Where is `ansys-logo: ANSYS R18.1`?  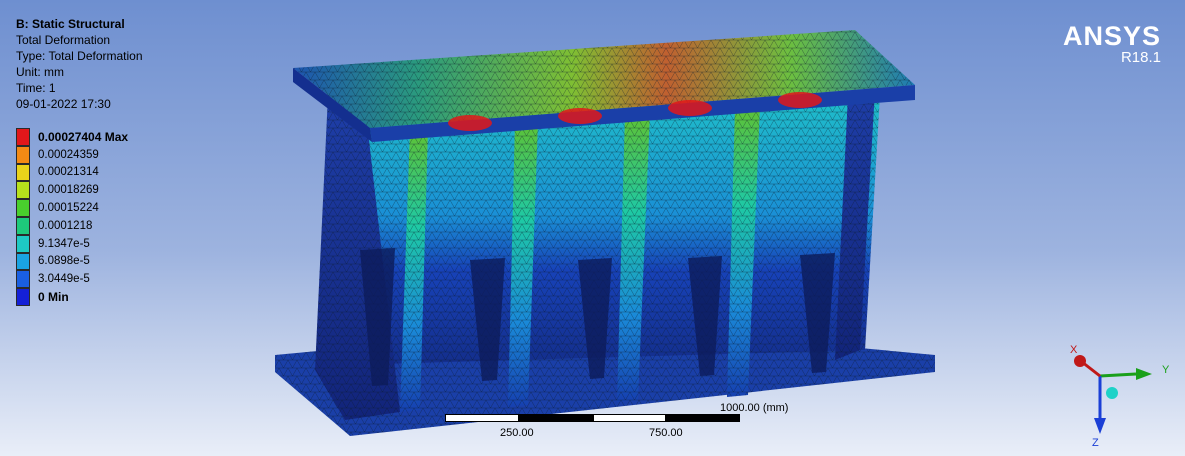
ansys-logo: ANSYS R18.1 is located at coordinates (1112, 44).